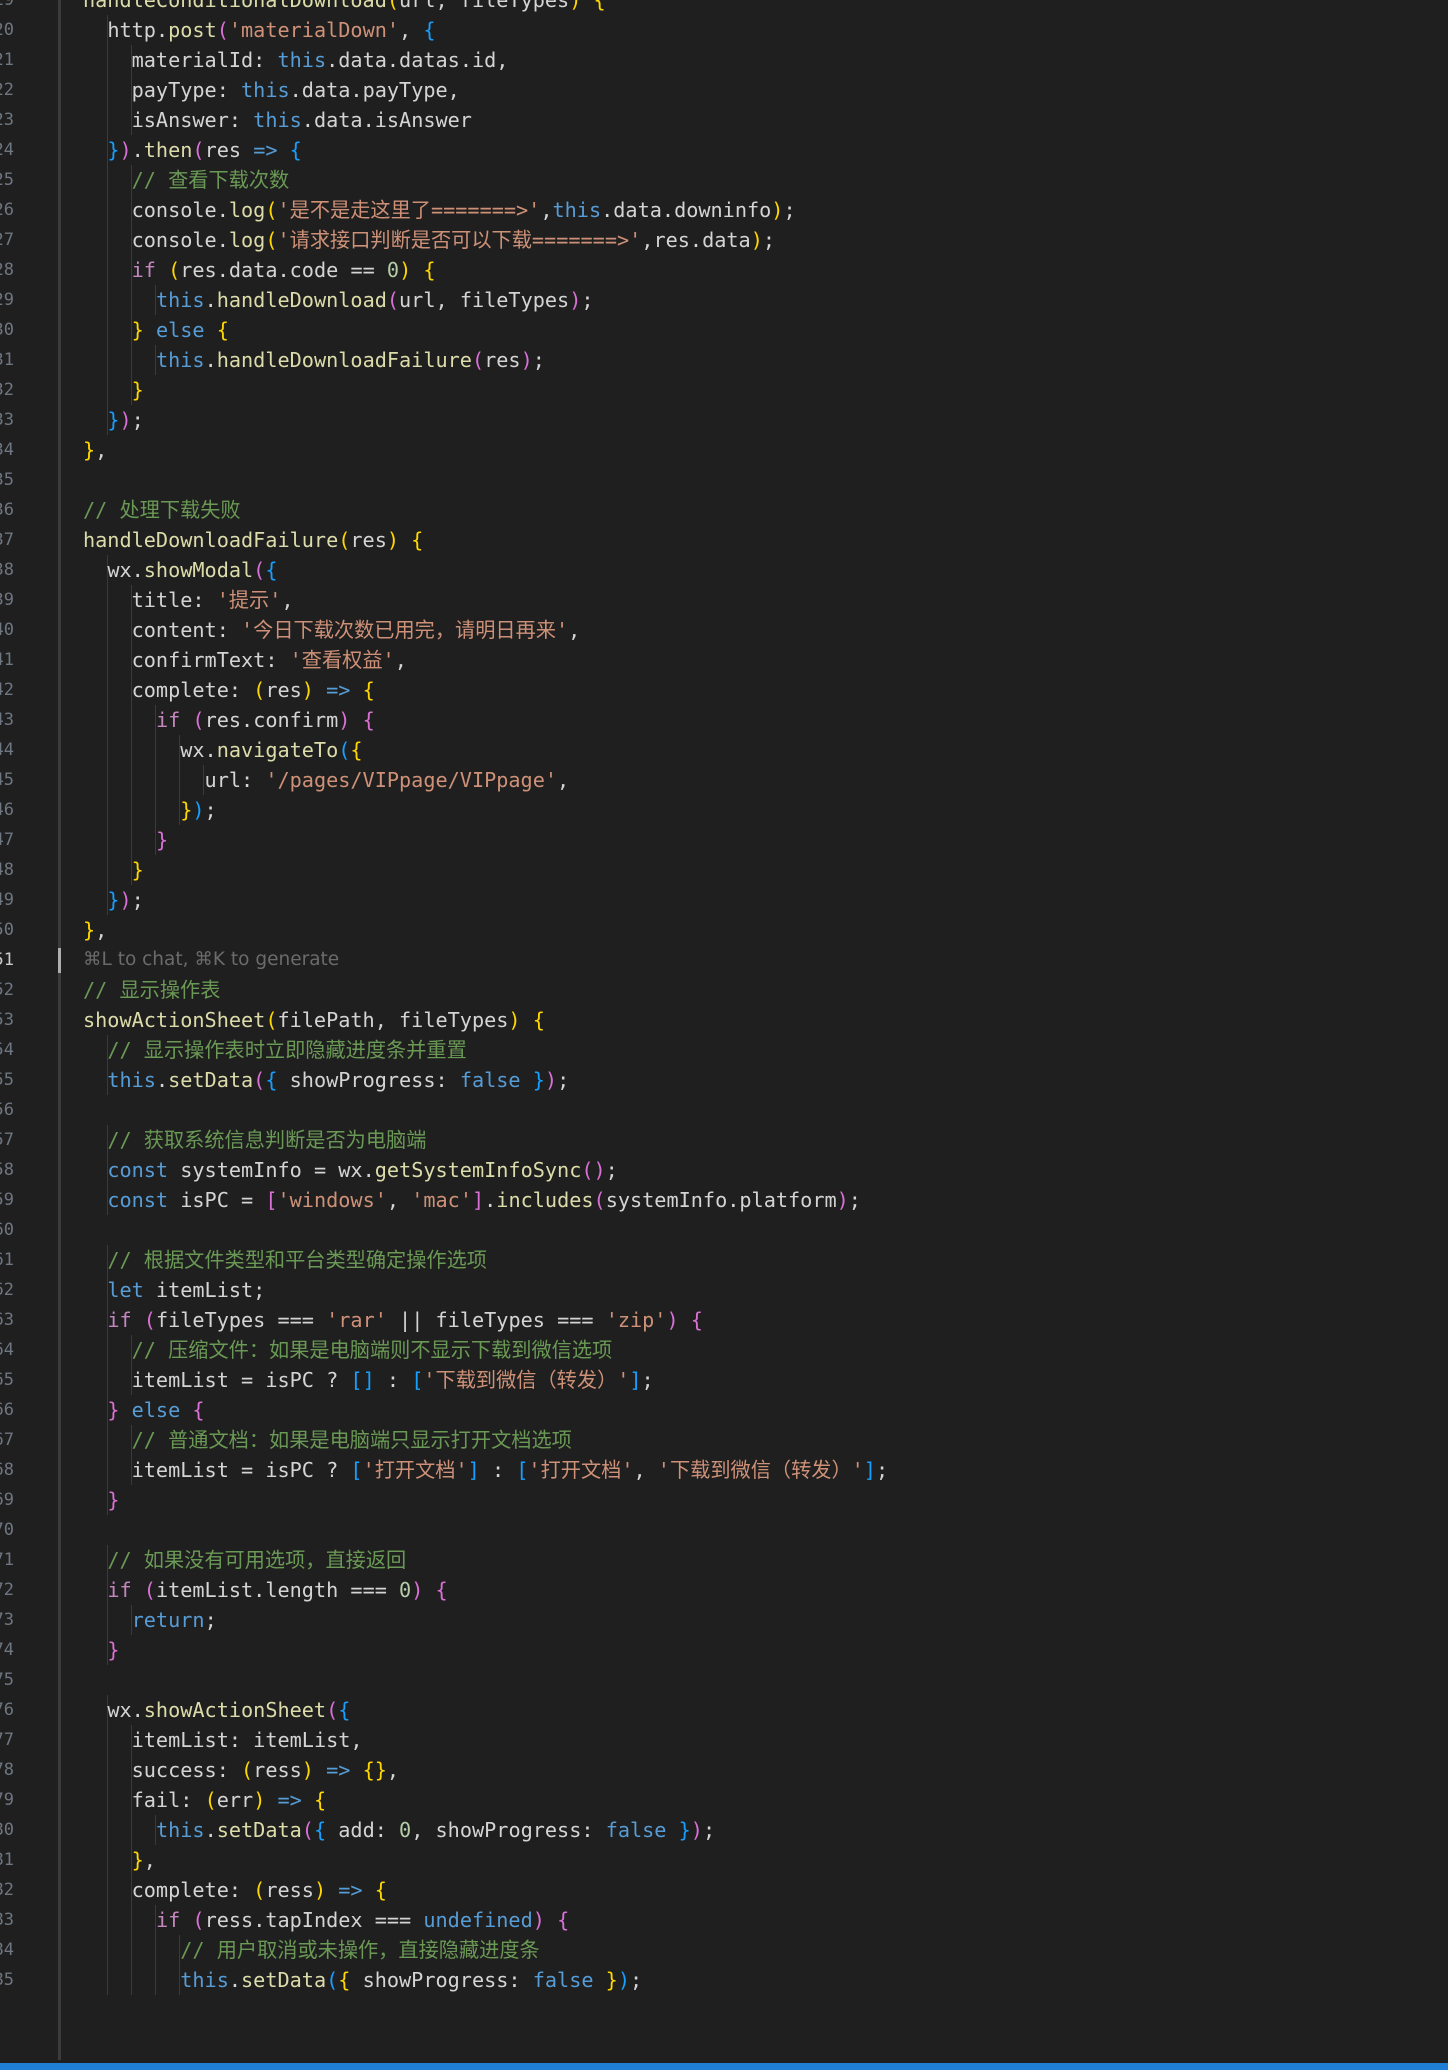 The image size is (1448, 2070). I want to click on code-line: 44 wx.navigateTo({, so click(724, 750).